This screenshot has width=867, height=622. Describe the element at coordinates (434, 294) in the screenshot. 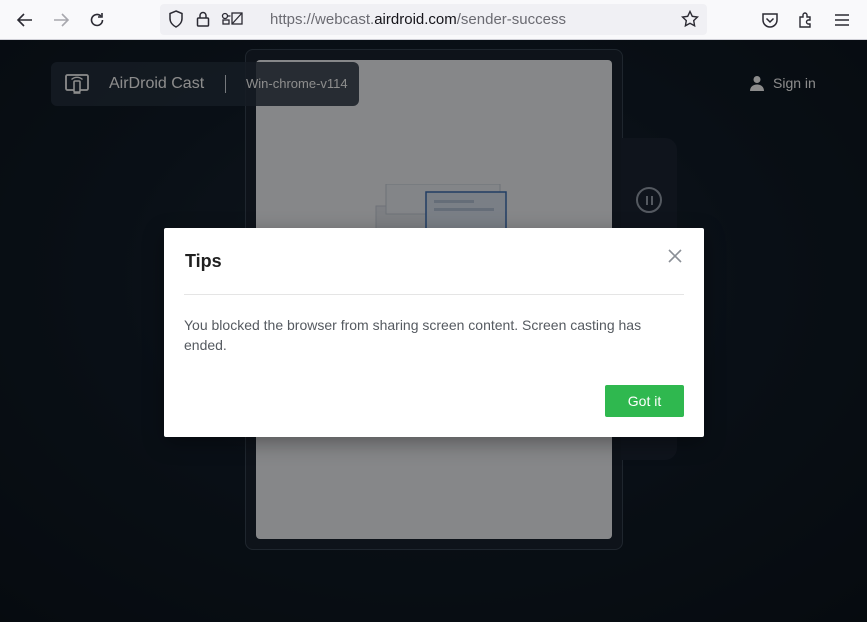

I see `dialog-divider` at that location.